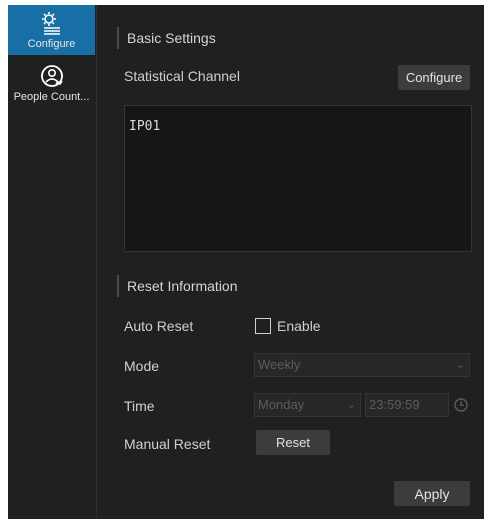 The image size is (491, 520). Describe the element at coordinates (51, 76) in the screenshot. I see `people-count-icon` at that location.